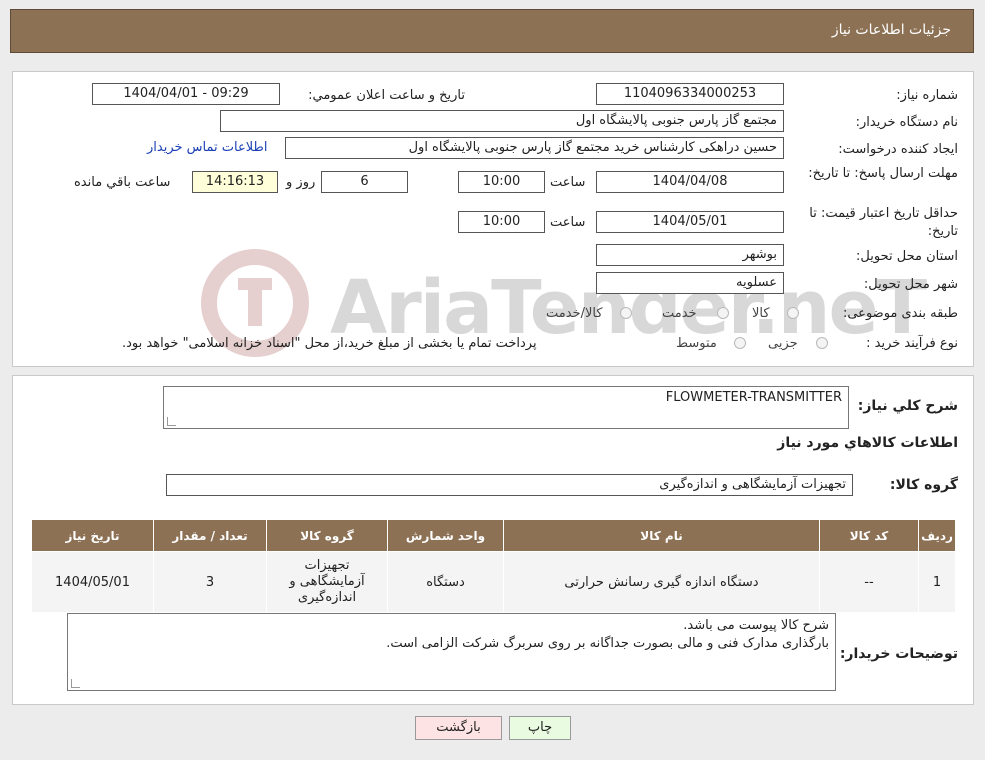 The height and width of the screenshot is (760, 985). I want to click on col-unit: واحد شمارش, so click(445, 535).